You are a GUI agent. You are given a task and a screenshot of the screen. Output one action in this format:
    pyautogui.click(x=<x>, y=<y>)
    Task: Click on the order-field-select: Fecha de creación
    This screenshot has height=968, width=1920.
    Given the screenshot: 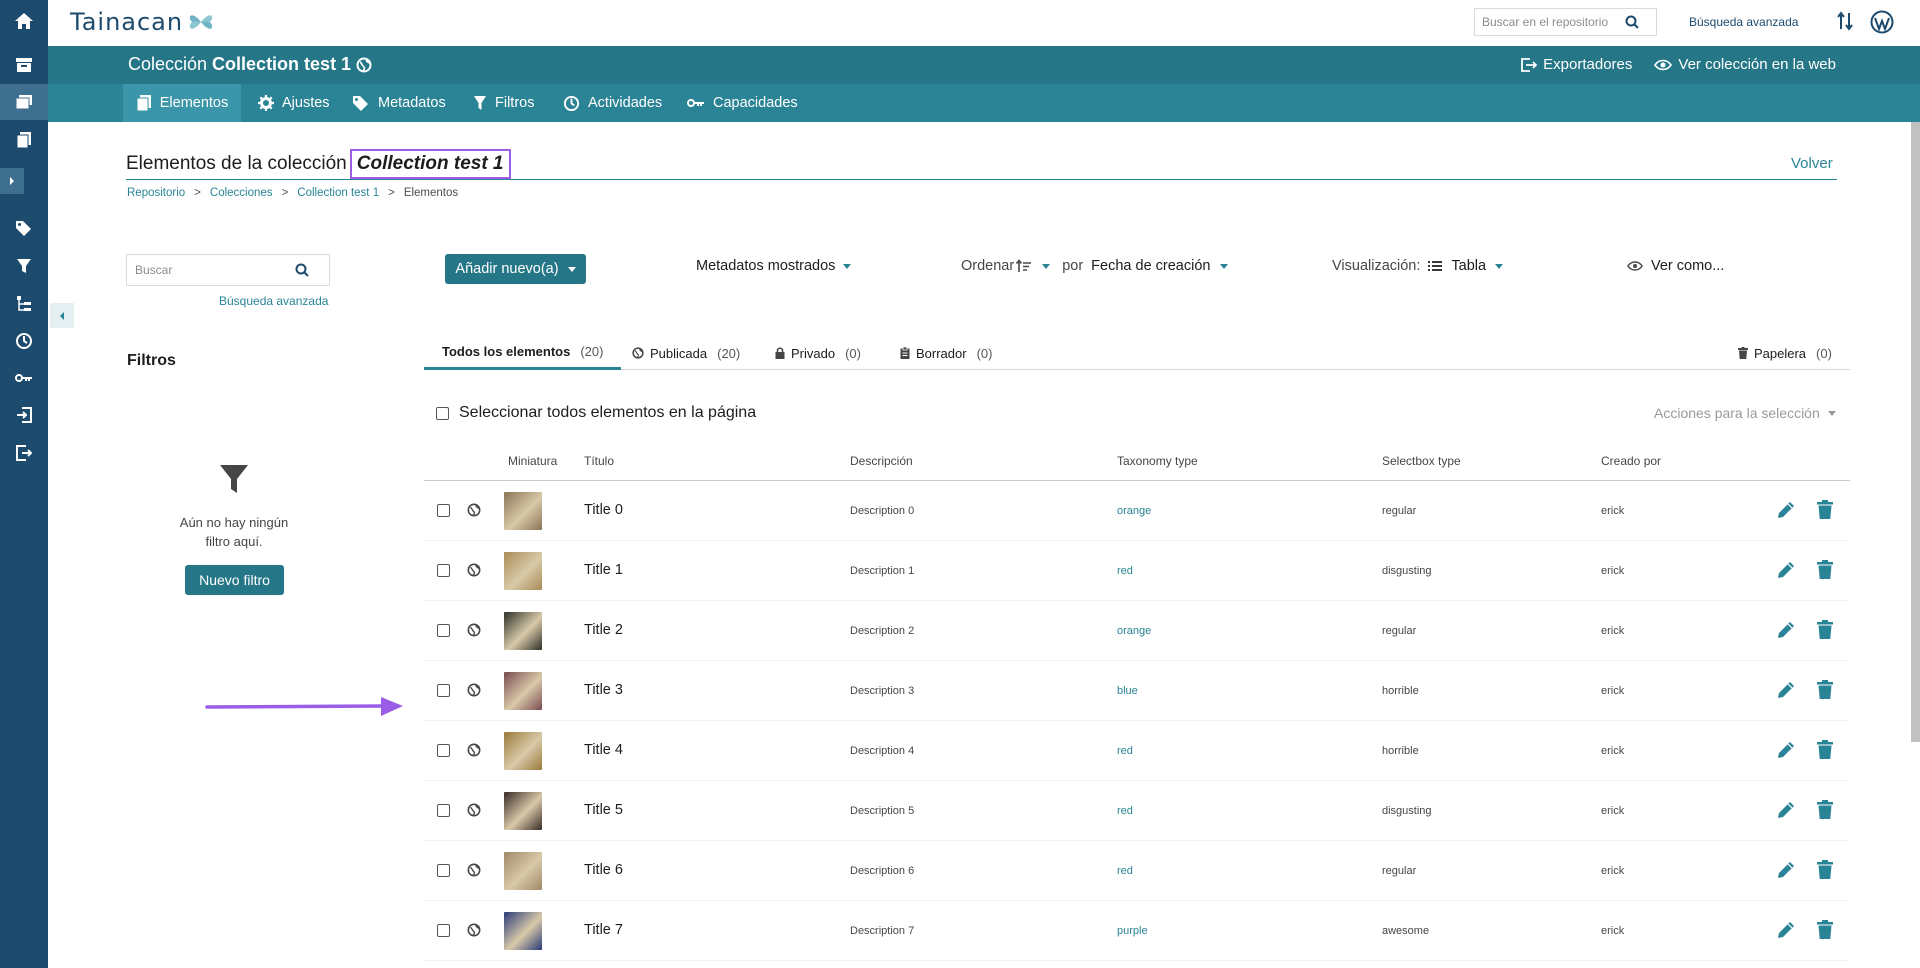 What is the action you would take?
    pyautogui.click(x=1160, y=266)
    